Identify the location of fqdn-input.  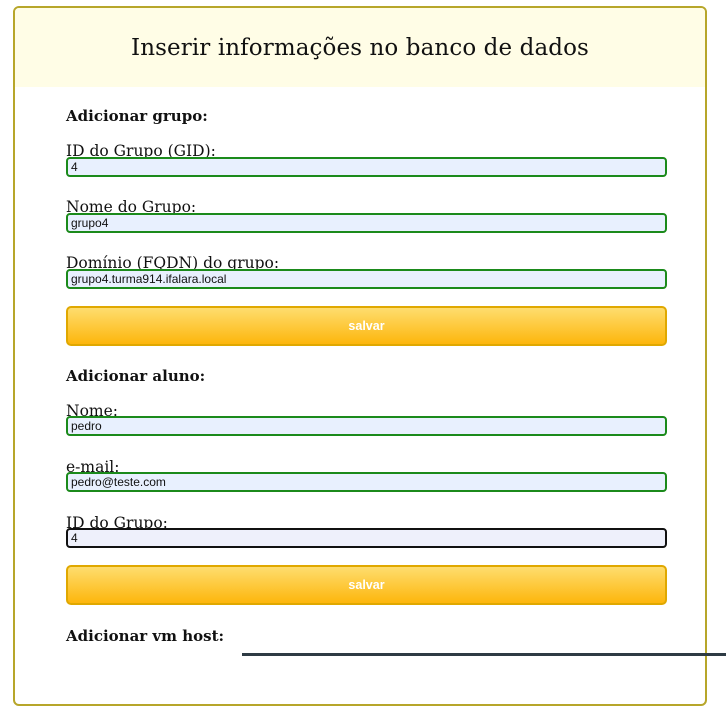
(366, 279).